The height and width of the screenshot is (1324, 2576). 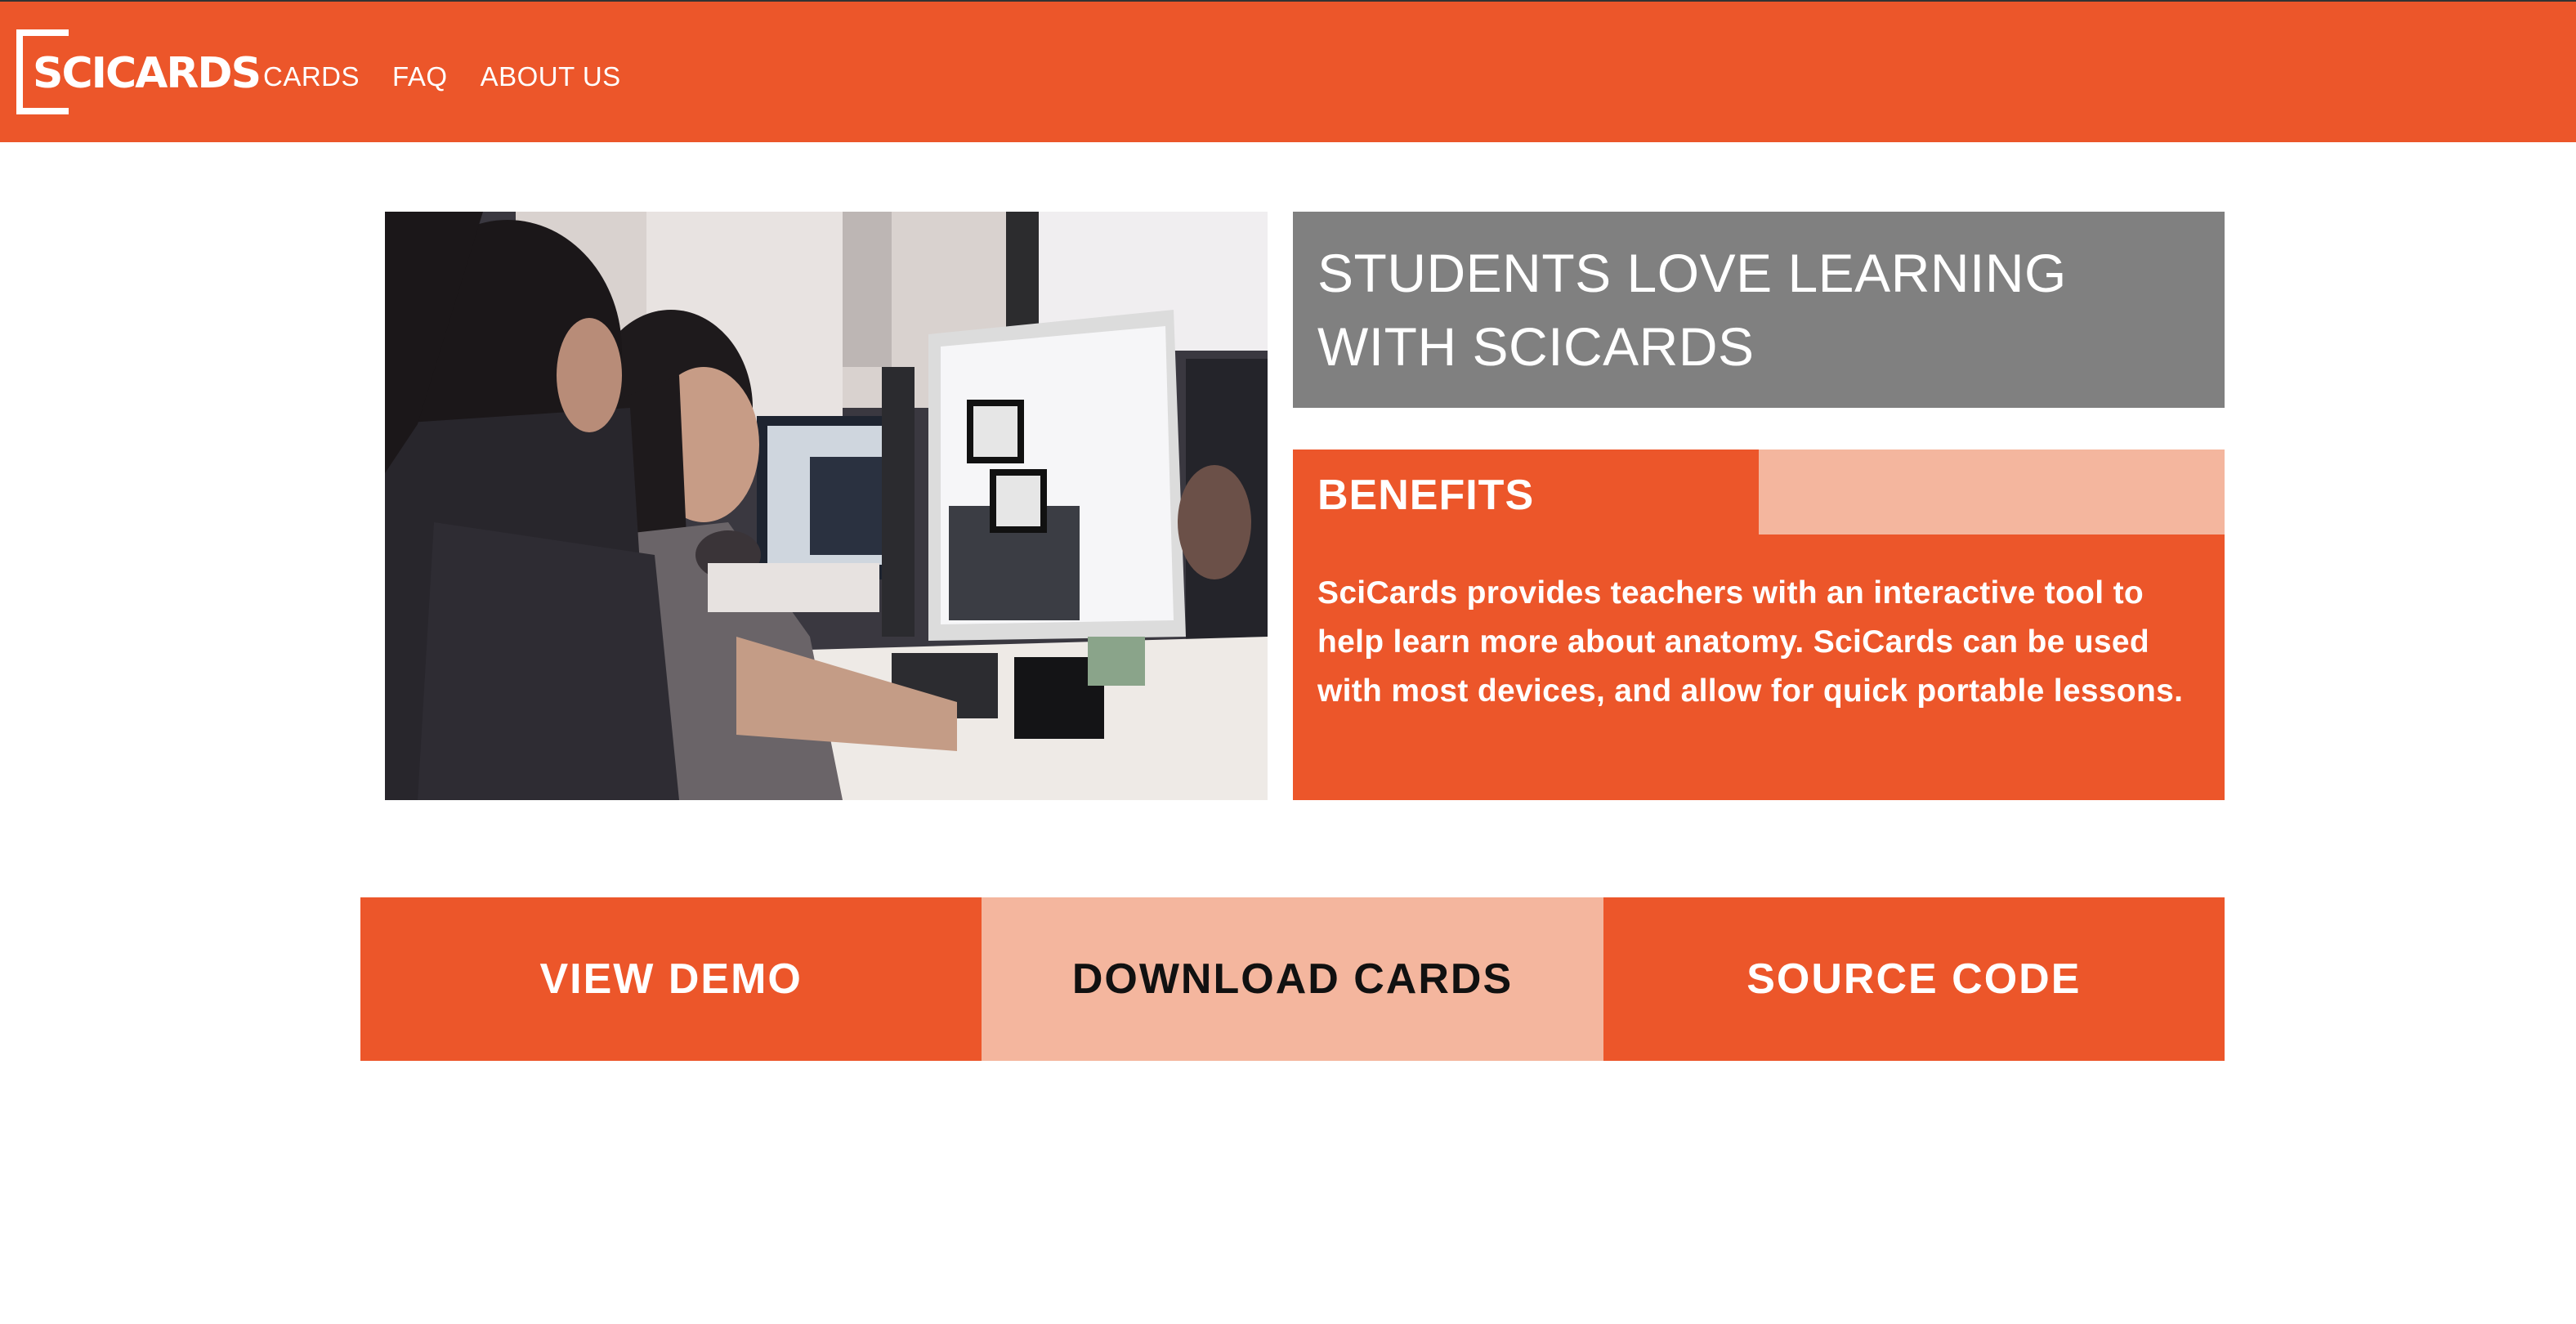 I want to click on source-code-button: SOURCE CODE, so click(x=1914, y=979).